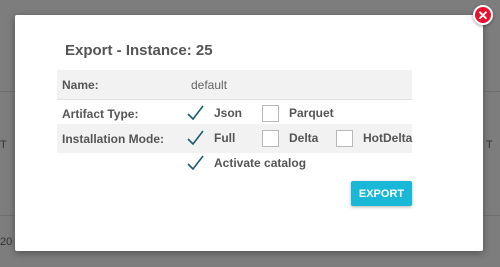 Image resolution: width=500 pixels, height=267 pixels. What do you see at coordinates (211, 138) in the screenshot?
I see `installation-mode-full-option: Full` at bounding box center [211, 138].